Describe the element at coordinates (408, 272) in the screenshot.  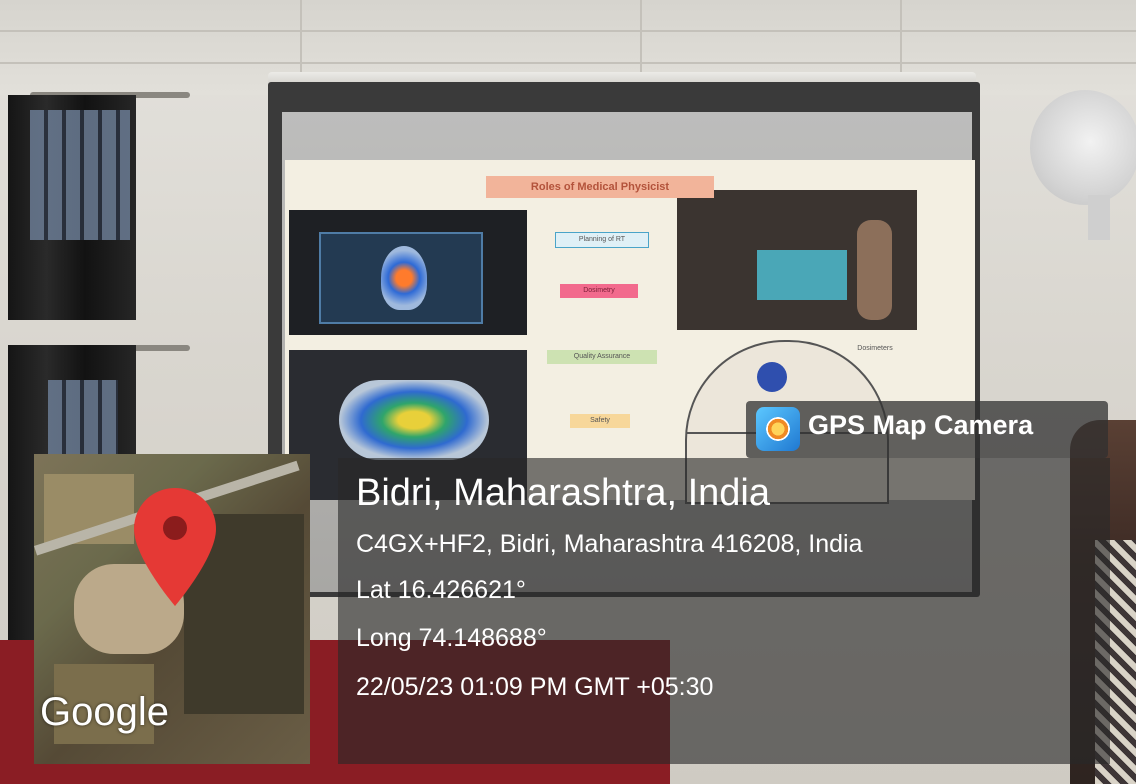
I see `slide-image-treatment-plan` at that location.